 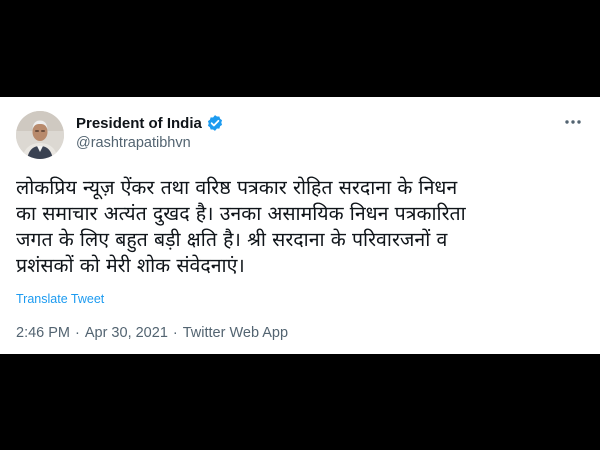 I want to click on avatar, so click(x=40, y=135).